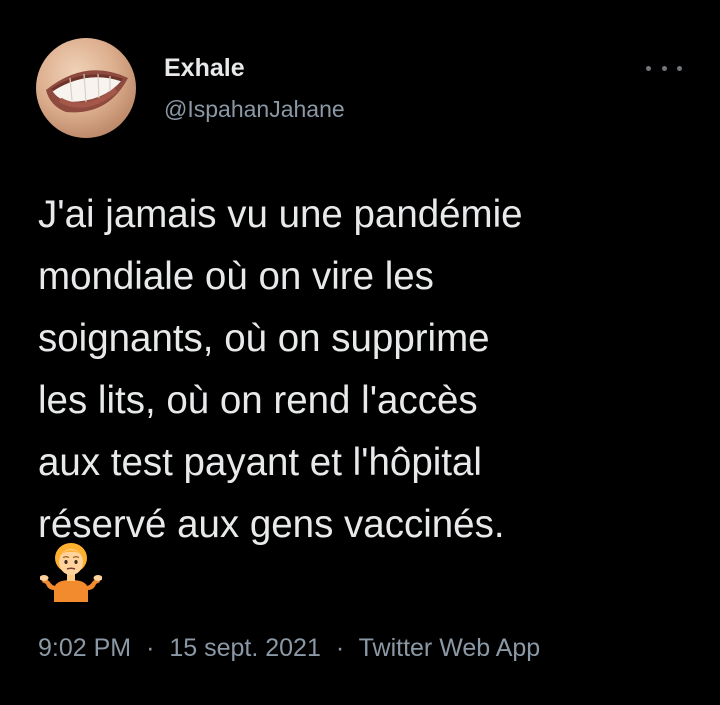 This screenshot has width=720, height=705. What do you see at coordinates (260, 462) in the screenshot?
I see `tweet-text-line: aux test payant et l'hôpital` at bounding box center [260, 462].